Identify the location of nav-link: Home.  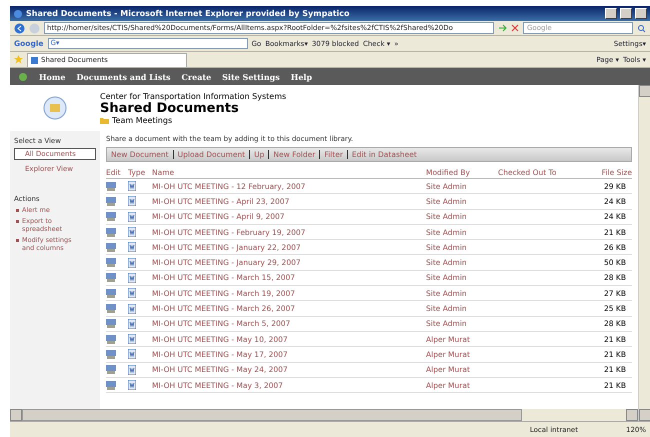
(52, 77).